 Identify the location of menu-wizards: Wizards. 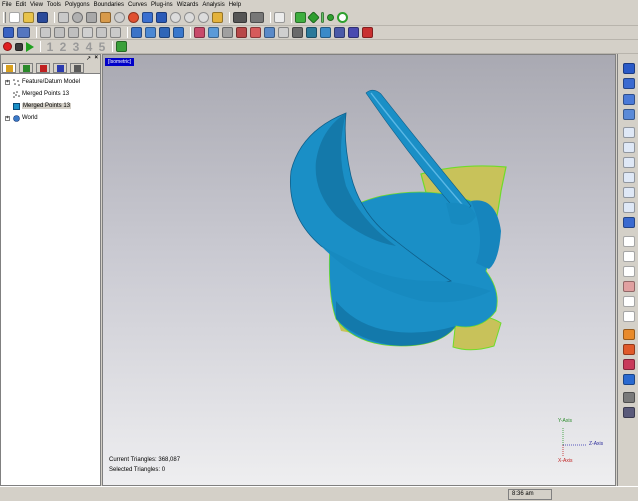
(188, 5).